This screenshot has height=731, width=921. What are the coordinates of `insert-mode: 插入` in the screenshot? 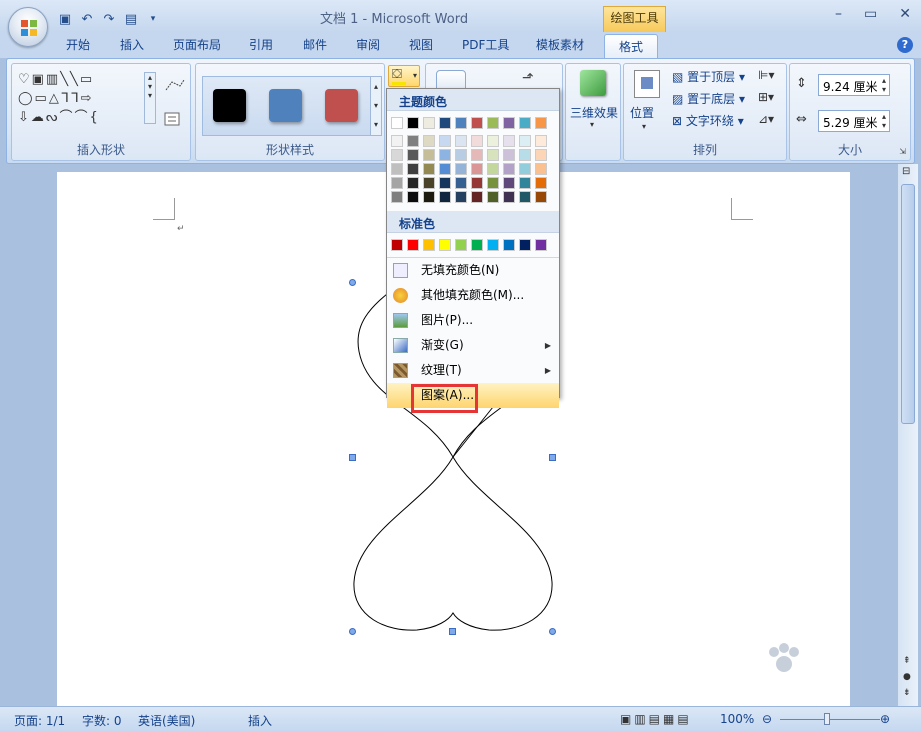 It's located at (260, 720).